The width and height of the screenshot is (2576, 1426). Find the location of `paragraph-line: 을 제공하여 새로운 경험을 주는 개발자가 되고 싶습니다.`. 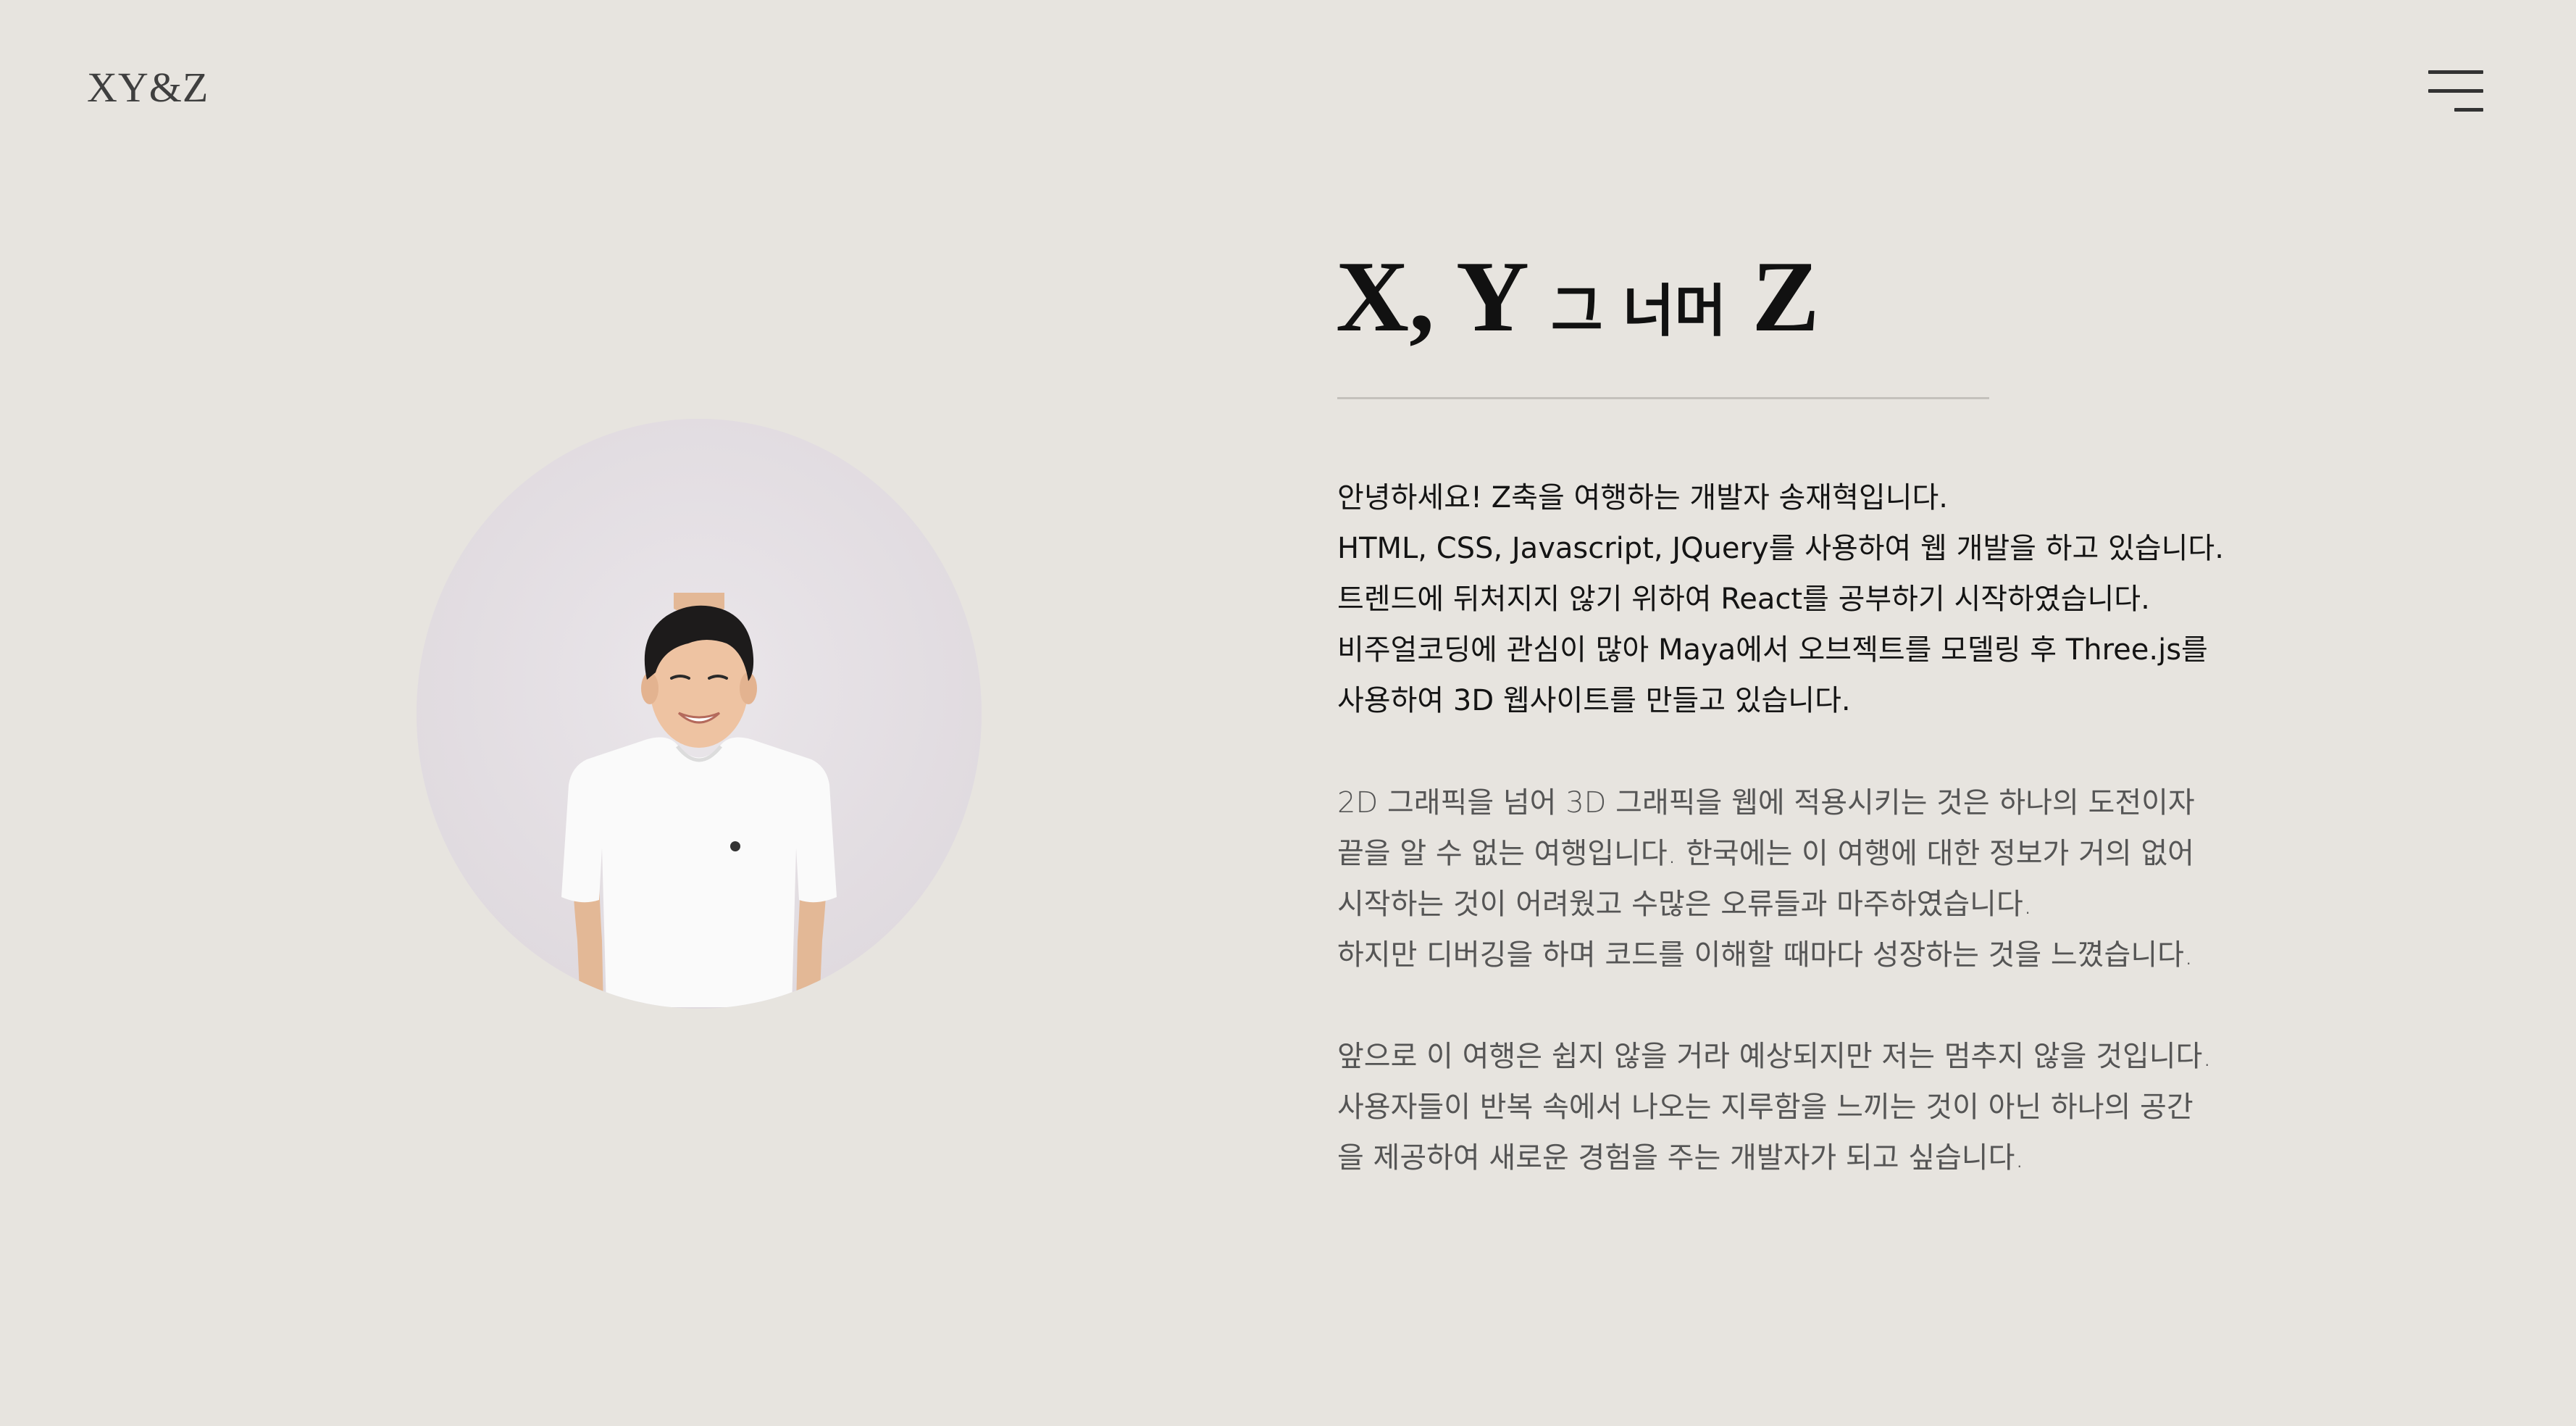

paragraph-line: 을 제공하여 새로운 경험을 주는 개발자가 되고 싶습니다. is located at coordinates (1681, 1158).